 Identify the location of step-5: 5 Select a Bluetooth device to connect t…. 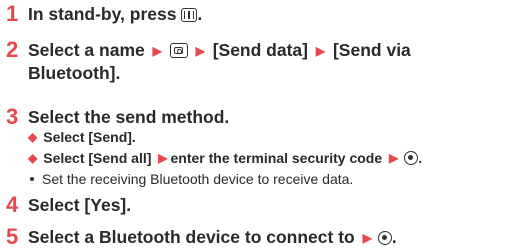
(198, 237).